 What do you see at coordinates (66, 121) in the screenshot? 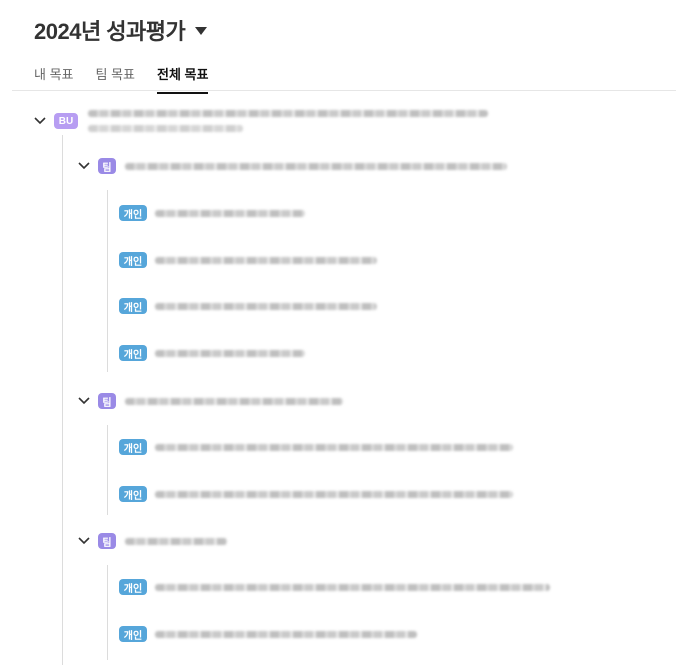
I see `bu-badge: BU` at bounding box center [66, 121].